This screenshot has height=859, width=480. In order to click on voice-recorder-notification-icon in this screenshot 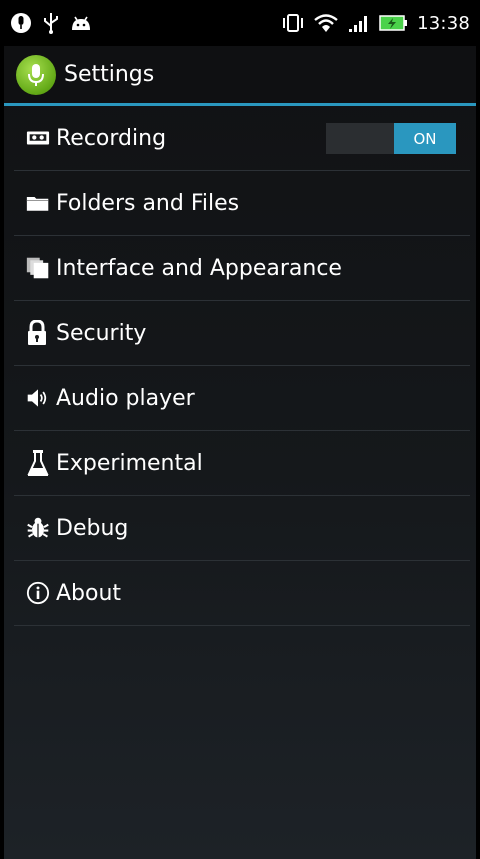, I will do `click(21, 23)`.